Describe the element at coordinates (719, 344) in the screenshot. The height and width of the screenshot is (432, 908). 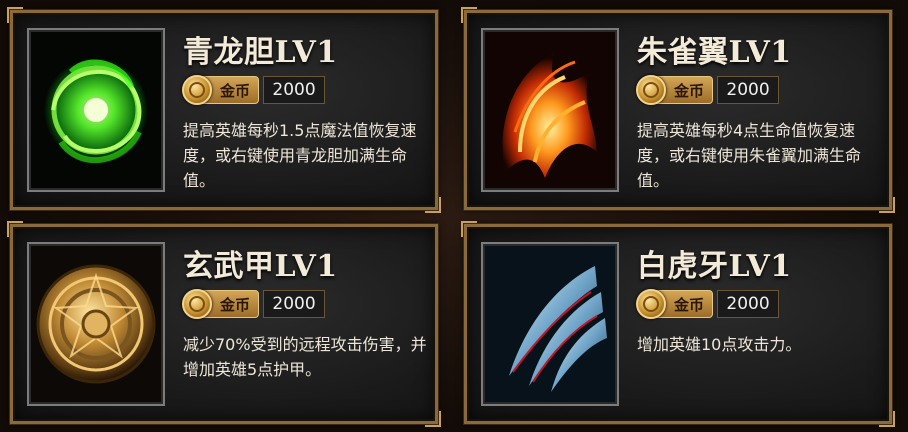
I see `item-description: 增加英雄10点攻击力。` at that location.